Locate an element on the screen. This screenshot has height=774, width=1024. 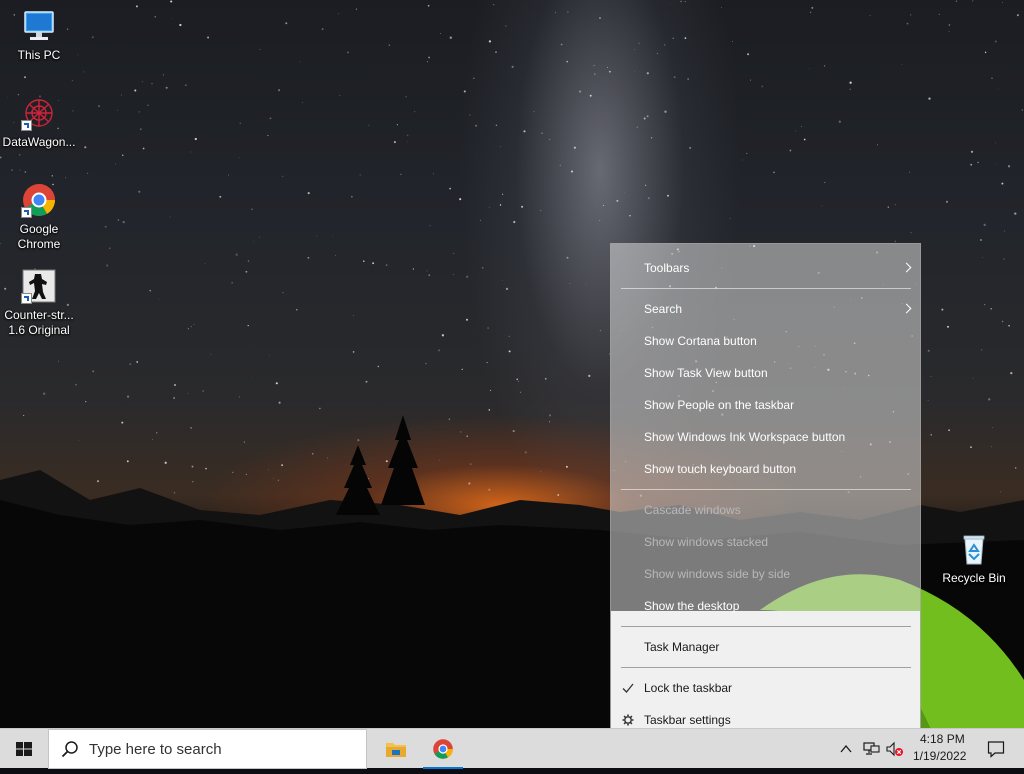
start-button is located at coordinates (24, 749).